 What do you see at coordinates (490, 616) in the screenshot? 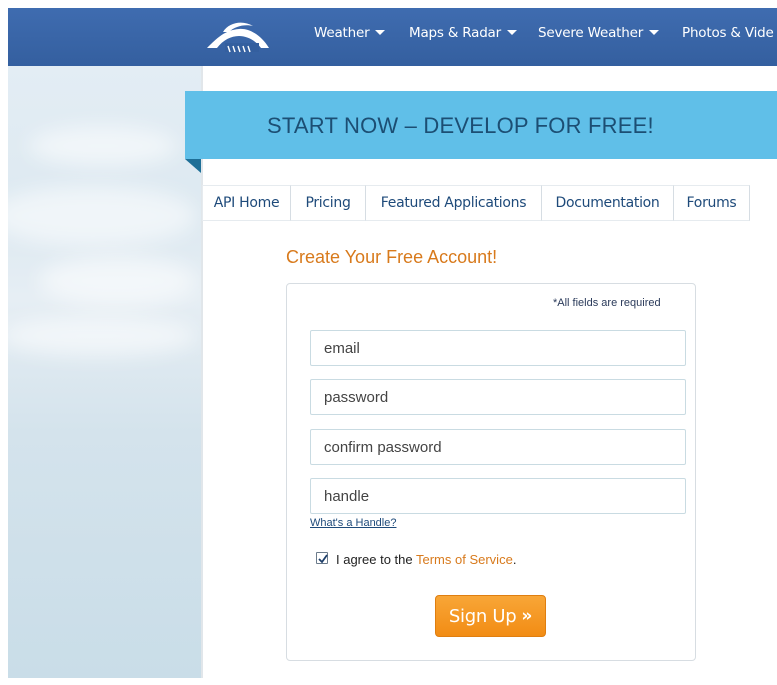
I see `sign-up-button: Sign Up »` at bounding box center [490, 616].